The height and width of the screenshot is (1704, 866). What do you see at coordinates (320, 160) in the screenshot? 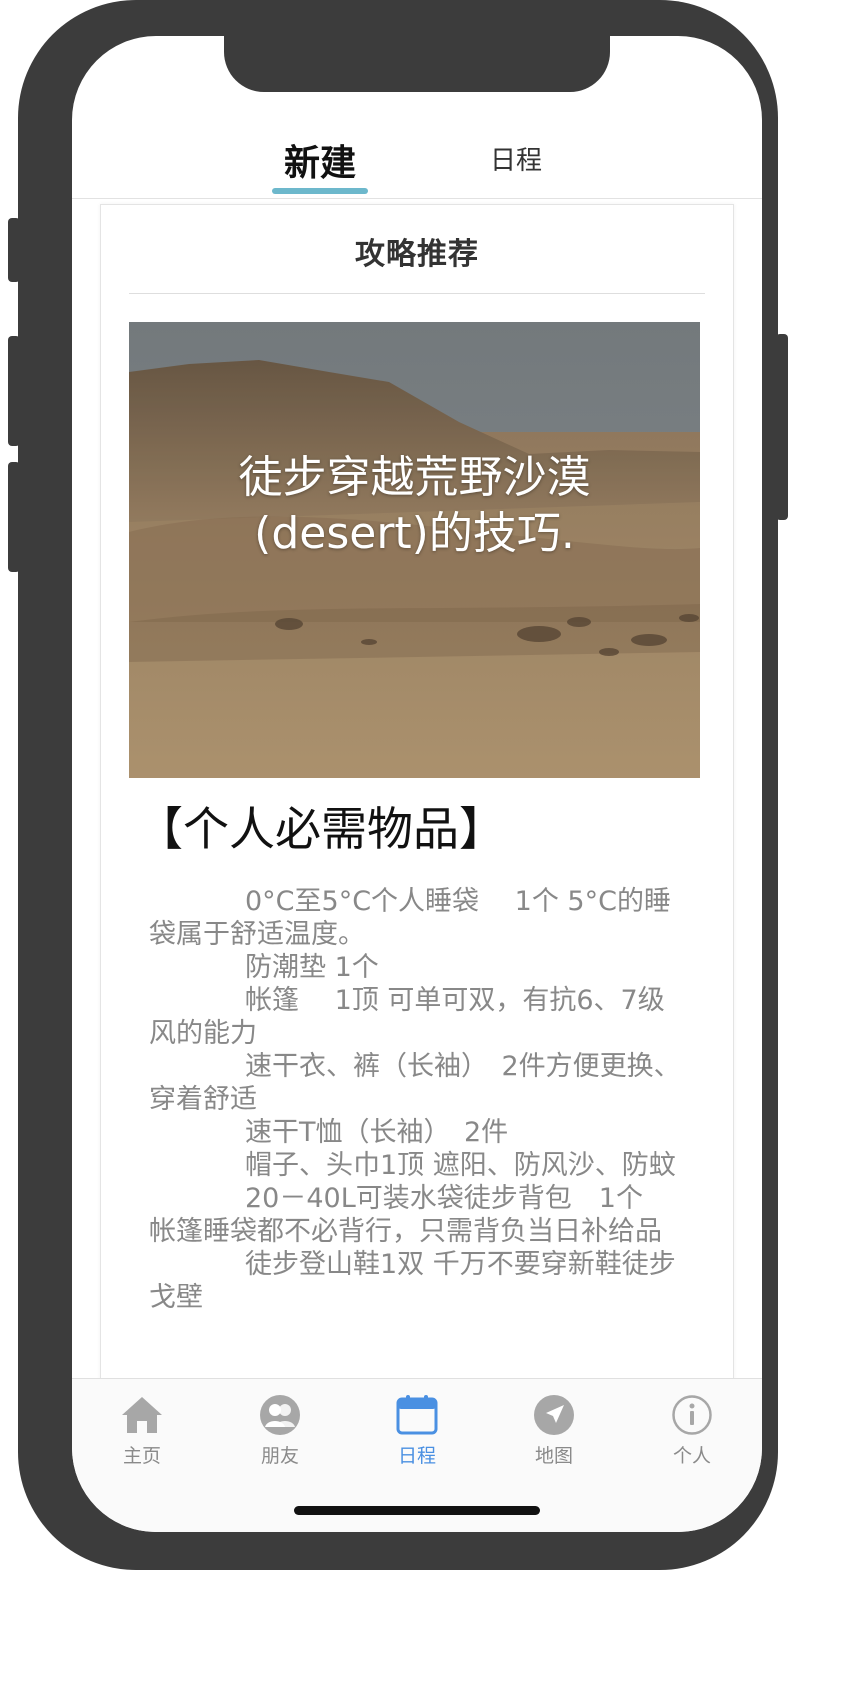
I see `tab-new: 新建` at bounding box center [320, 160].